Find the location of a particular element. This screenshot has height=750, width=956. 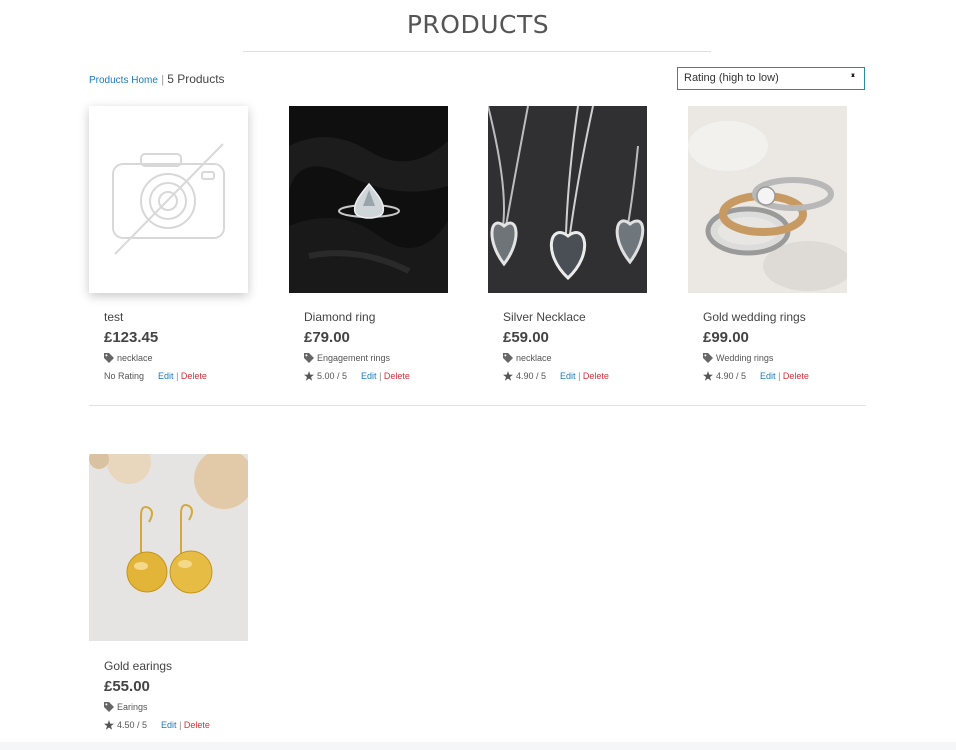

product-price: £59.00 is located at coordinates (526, 337).